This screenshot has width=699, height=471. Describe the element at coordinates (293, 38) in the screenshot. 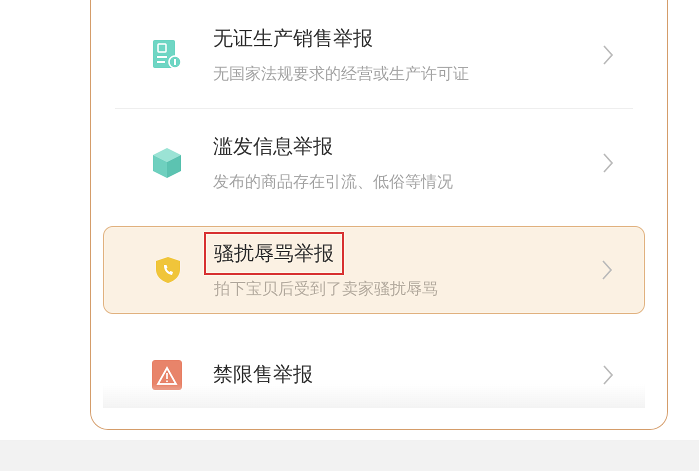

I see `item-title: 无证生产销售举报` at that location.